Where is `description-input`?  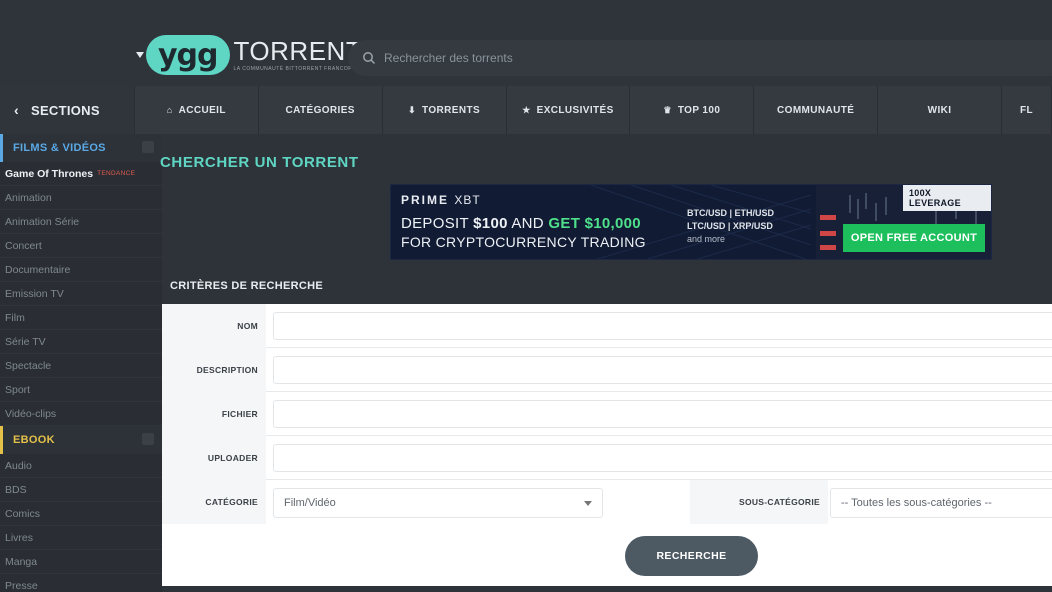 description-input is located at coordinates (662, 370).